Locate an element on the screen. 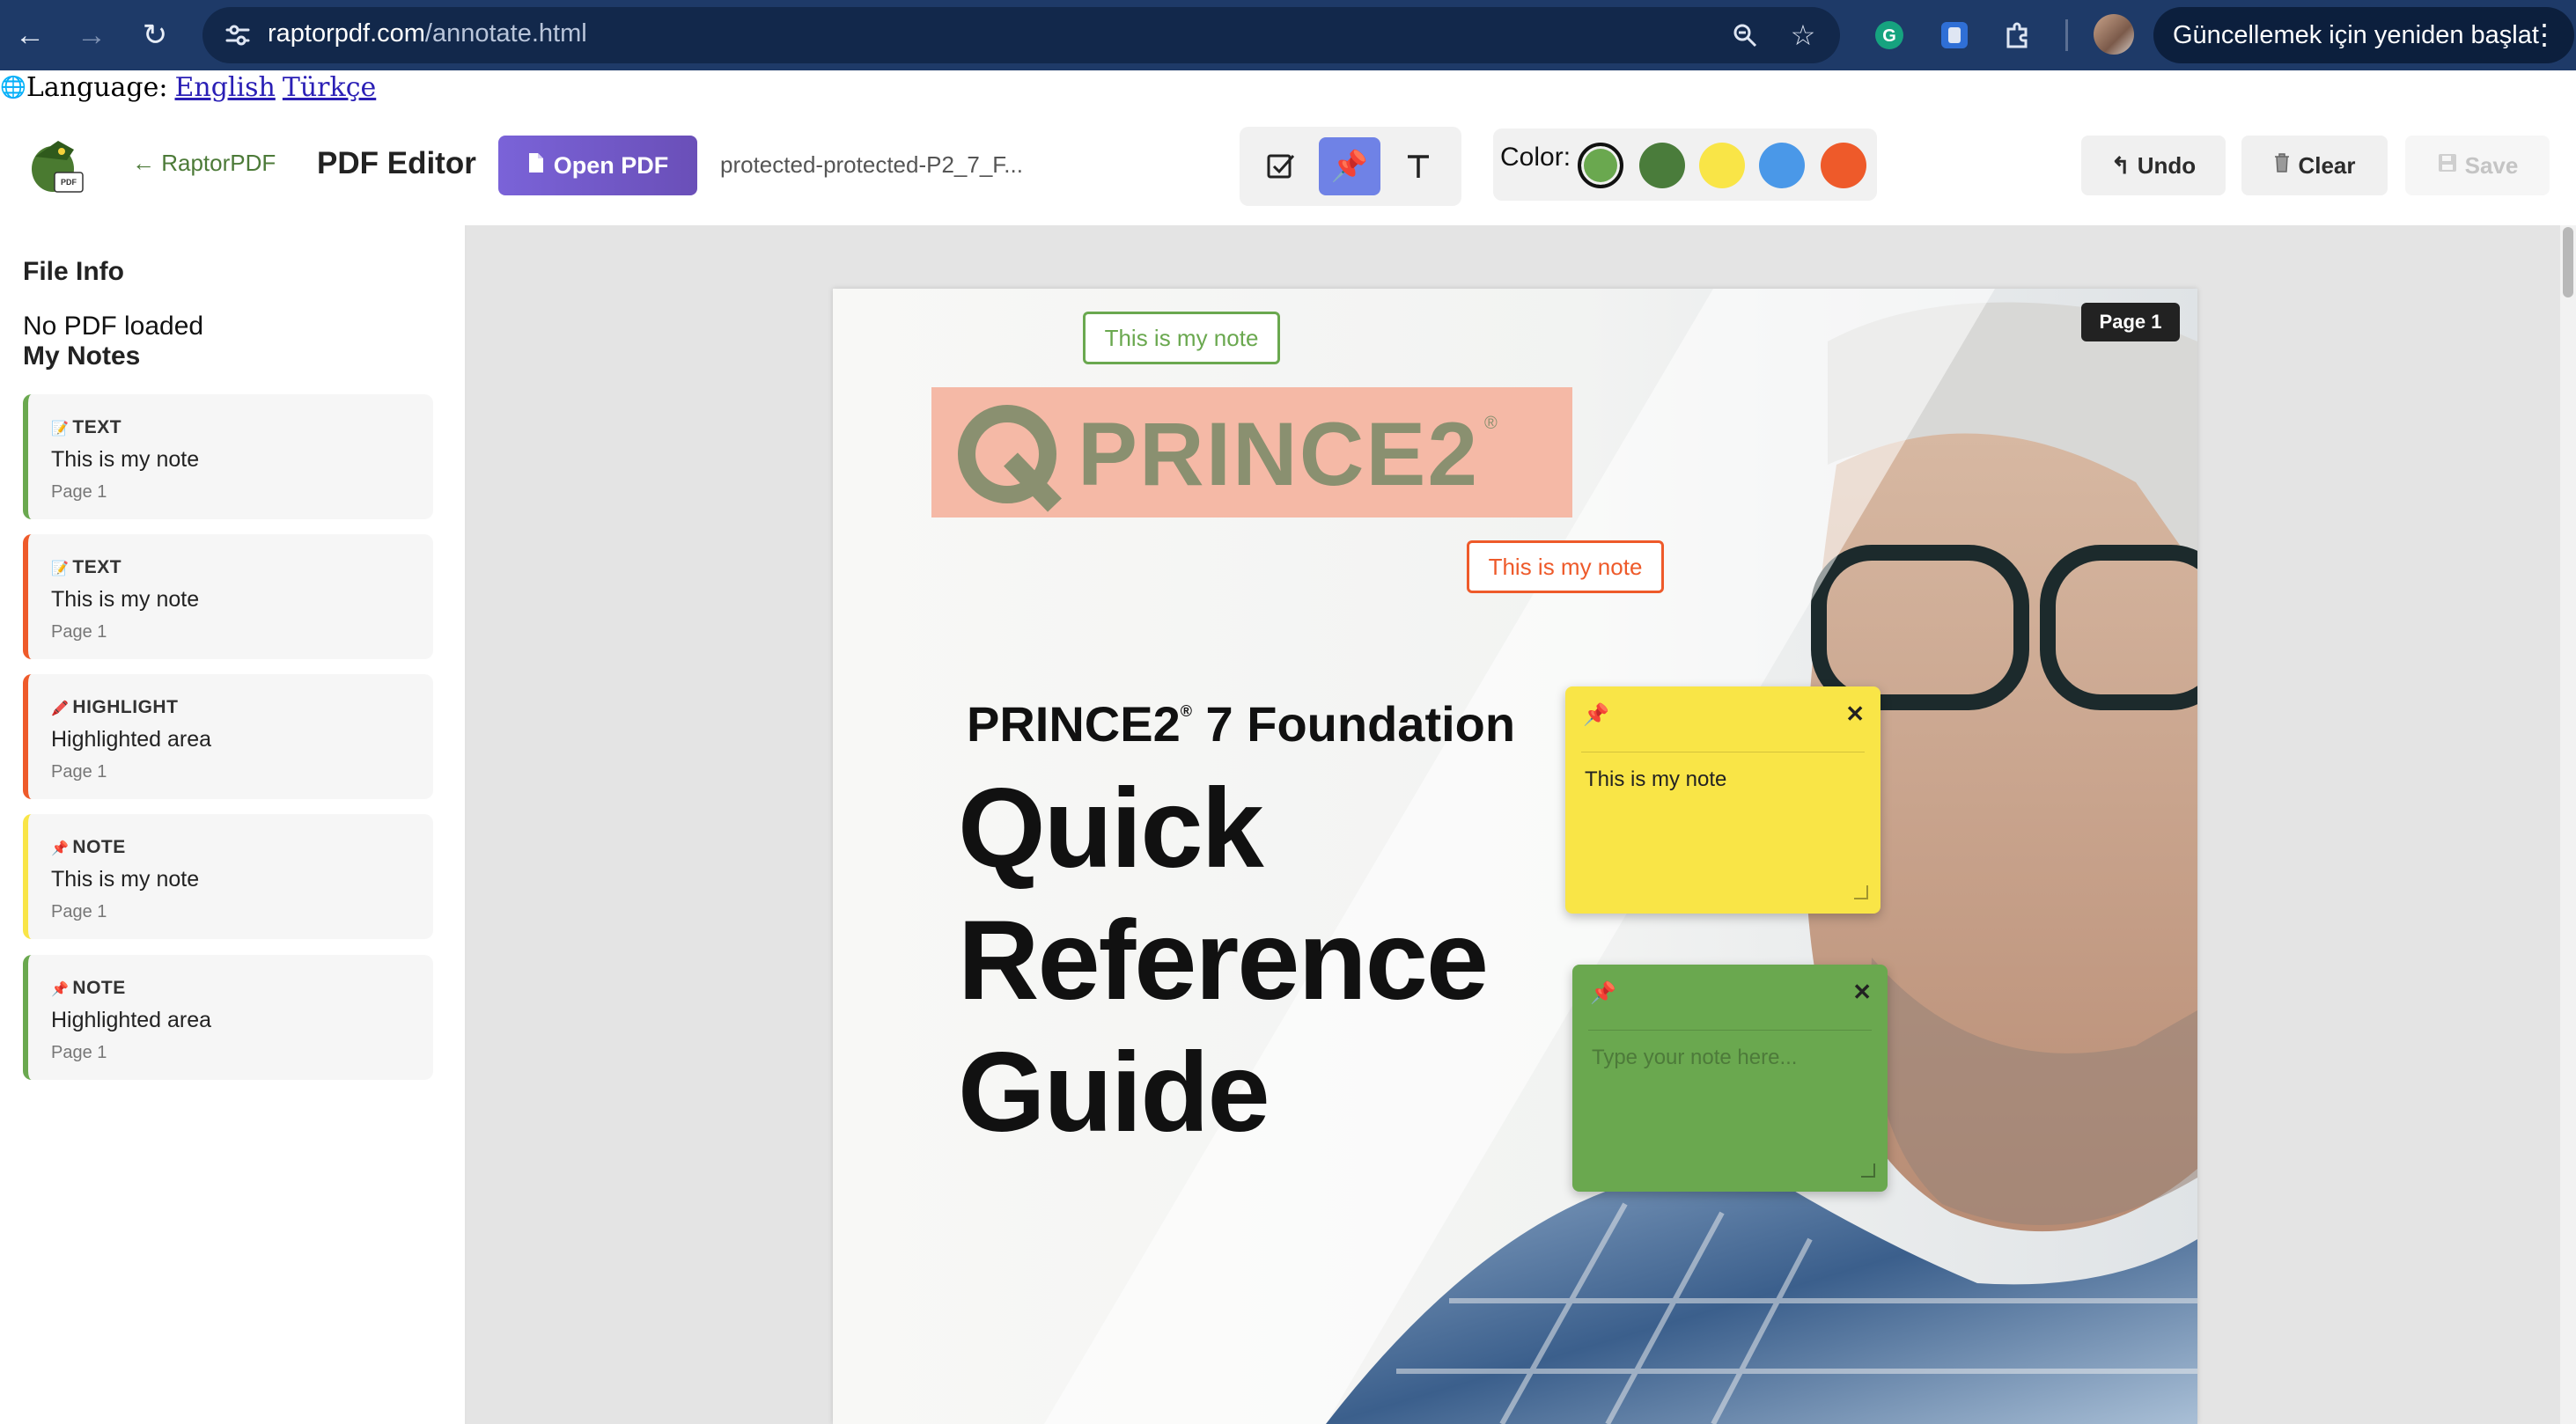  save-button: Save is located at coordinates (2477, 165).